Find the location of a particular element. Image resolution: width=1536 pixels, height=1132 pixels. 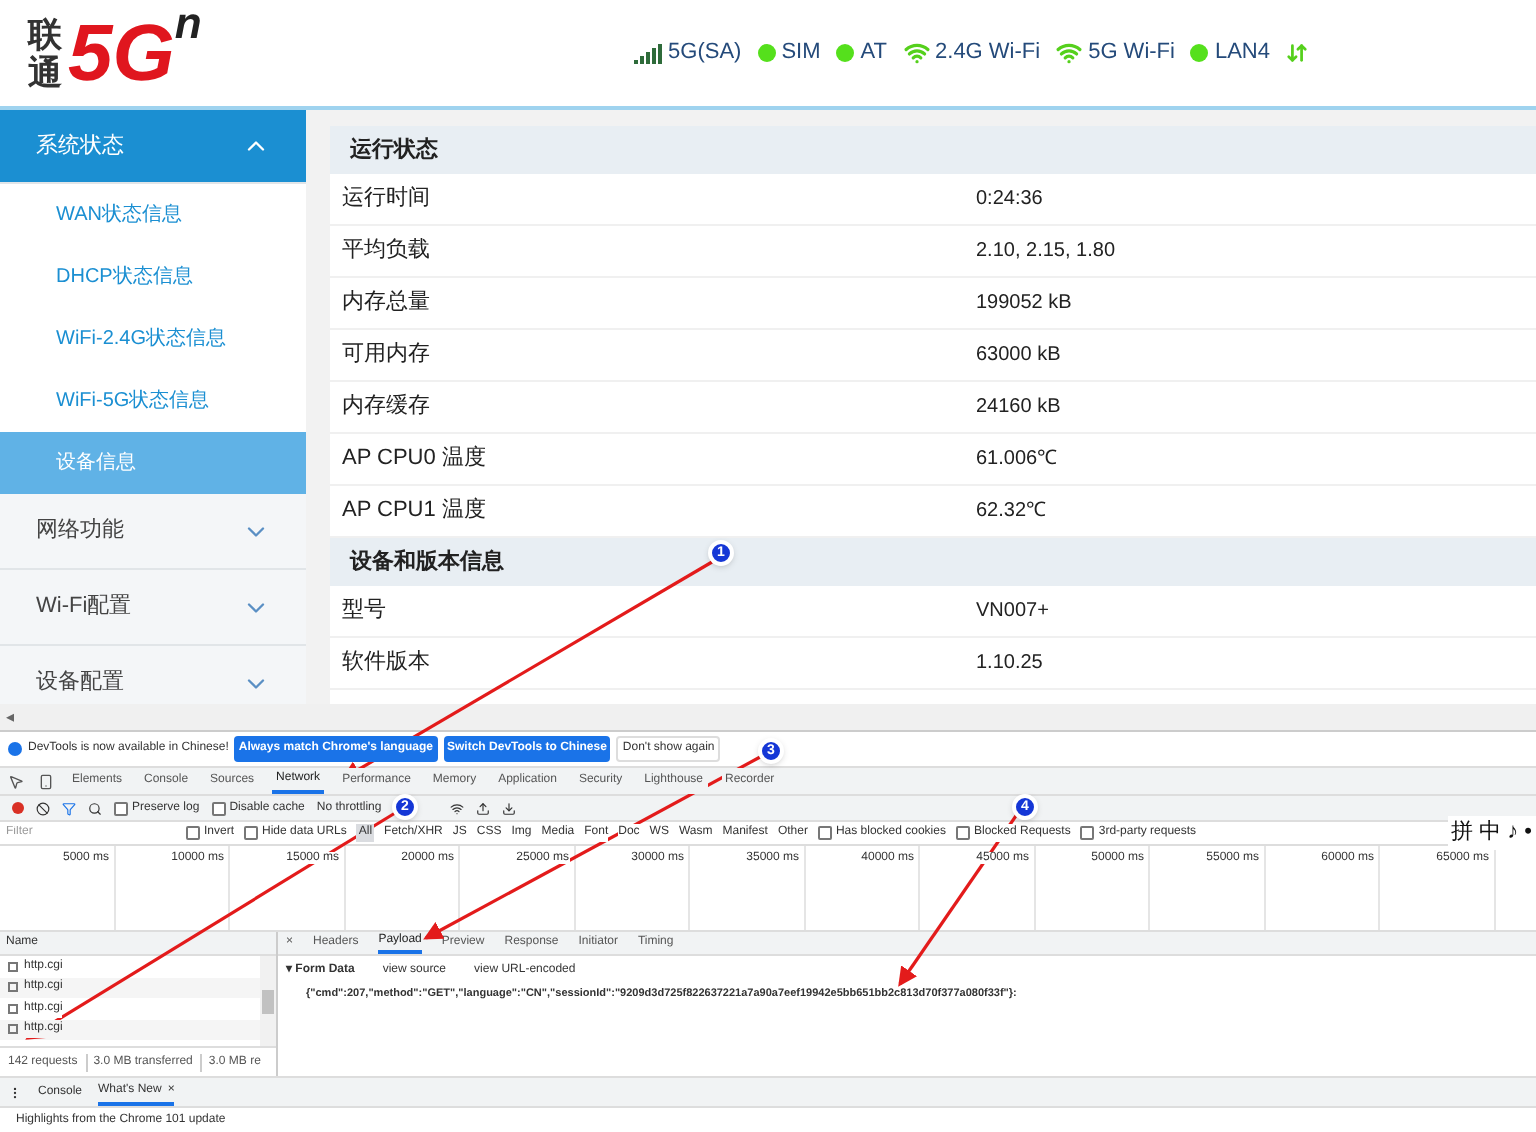

ime-glyph: • is located at coordinates (1528, 832).